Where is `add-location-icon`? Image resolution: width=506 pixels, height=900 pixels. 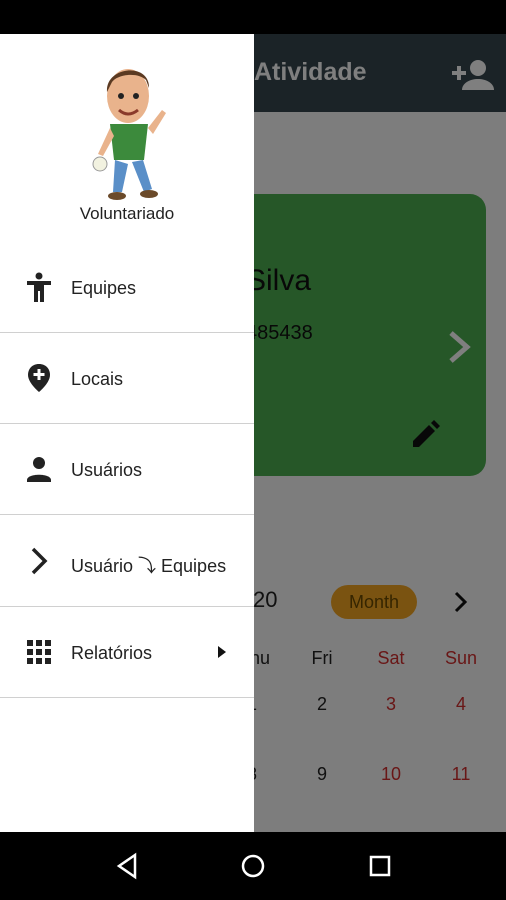
add-location-icon is located at coordinates (39, 378).